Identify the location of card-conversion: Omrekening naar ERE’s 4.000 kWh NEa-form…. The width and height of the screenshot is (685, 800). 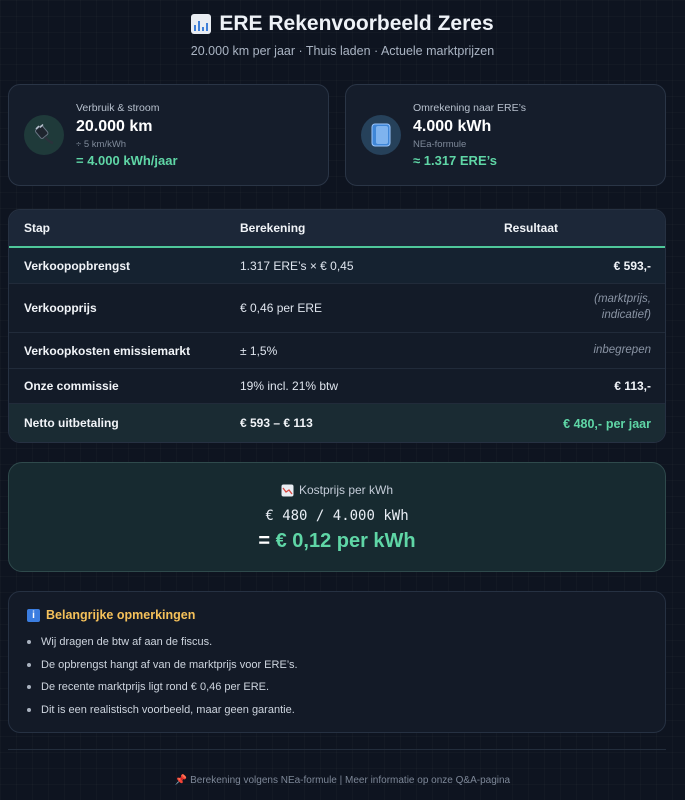
(505, 135).